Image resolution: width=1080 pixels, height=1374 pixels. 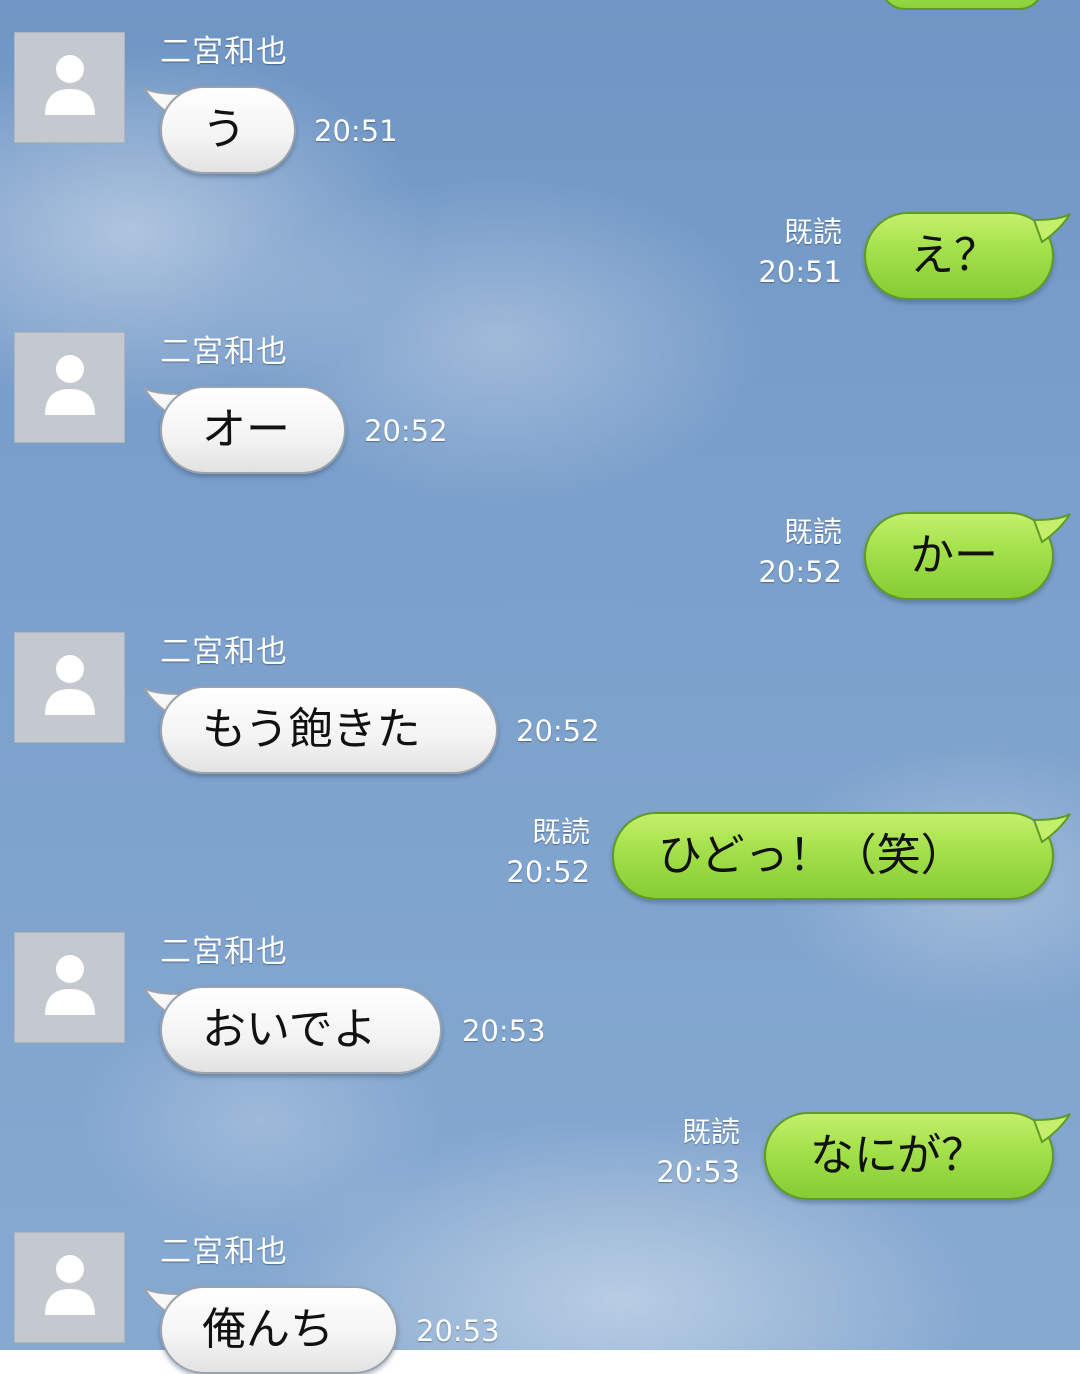 What do you see at coordinates (909, 1156) in the screenshot?
I see `message-bubble-outgoing: なにが？` at bounding box center [909, 1156].